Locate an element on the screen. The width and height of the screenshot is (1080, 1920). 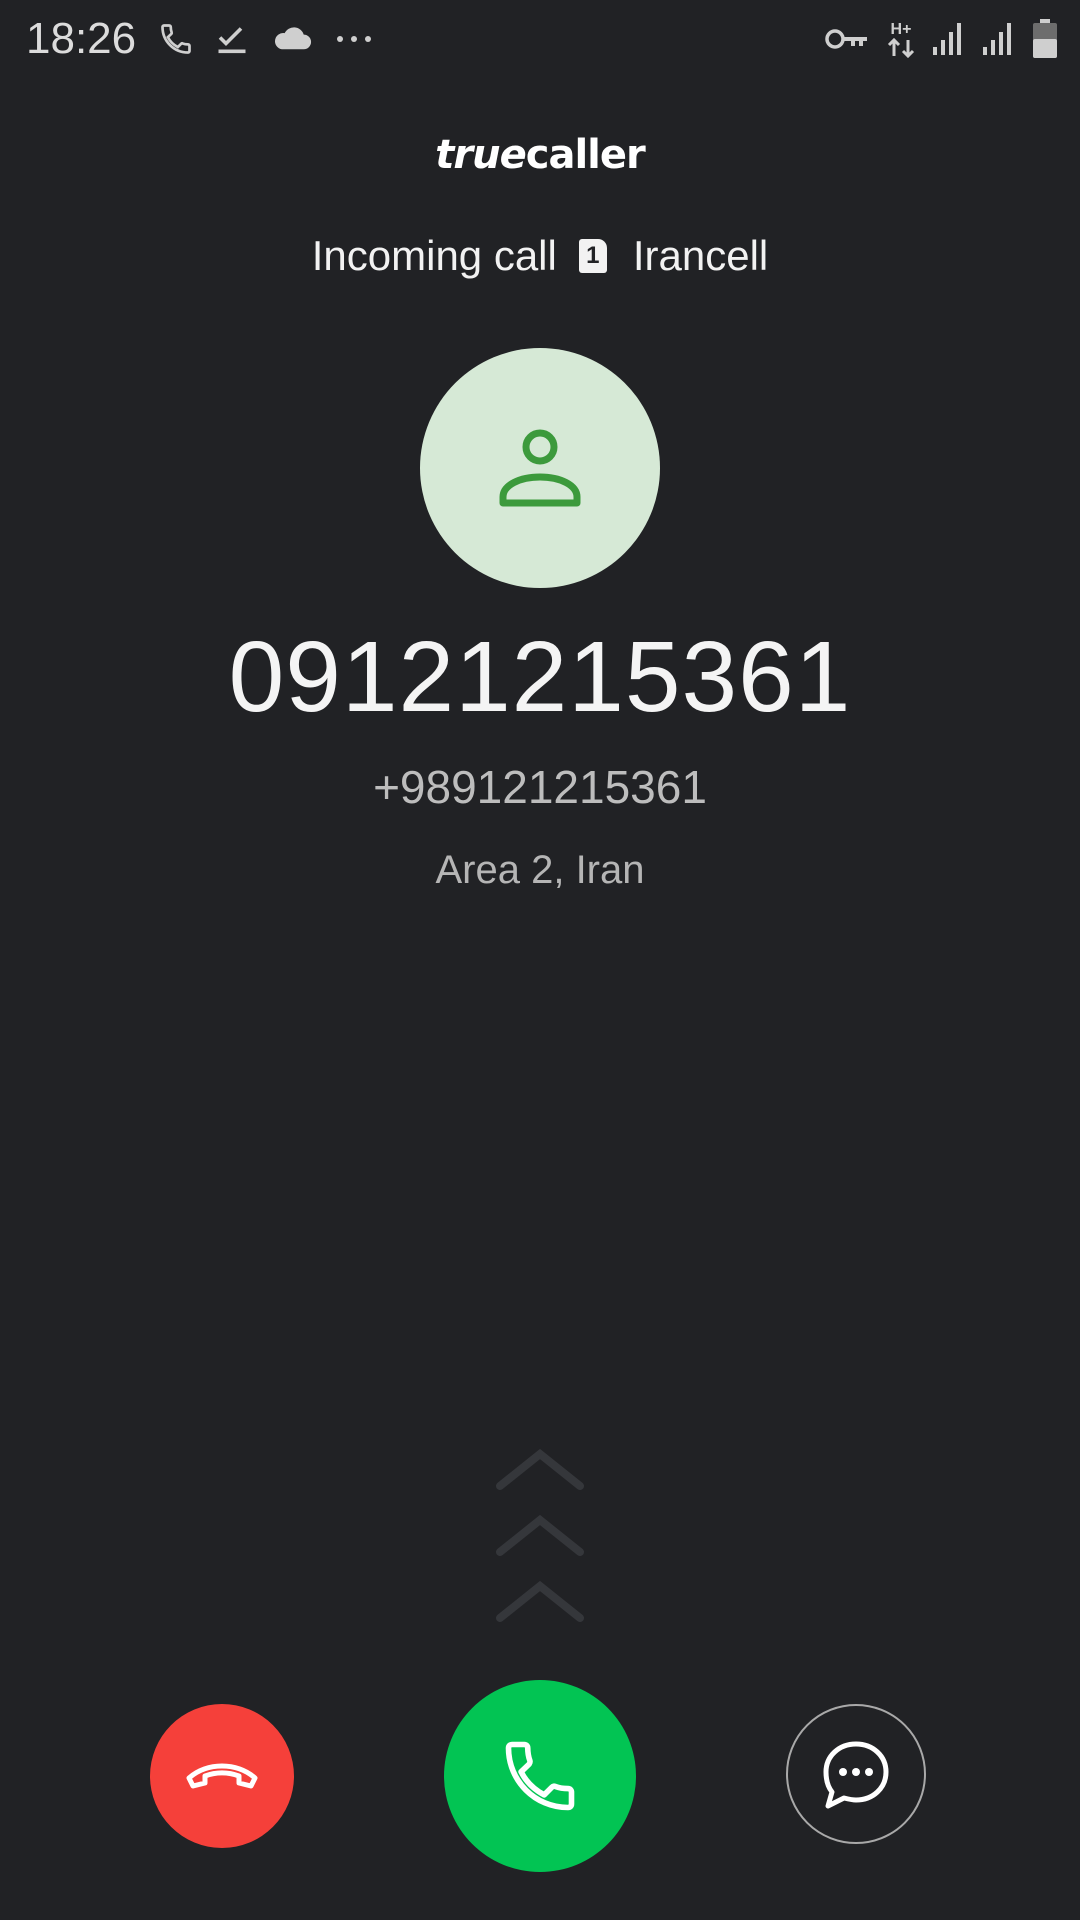
brand-part-true: true is located at coordinates (480, 155).